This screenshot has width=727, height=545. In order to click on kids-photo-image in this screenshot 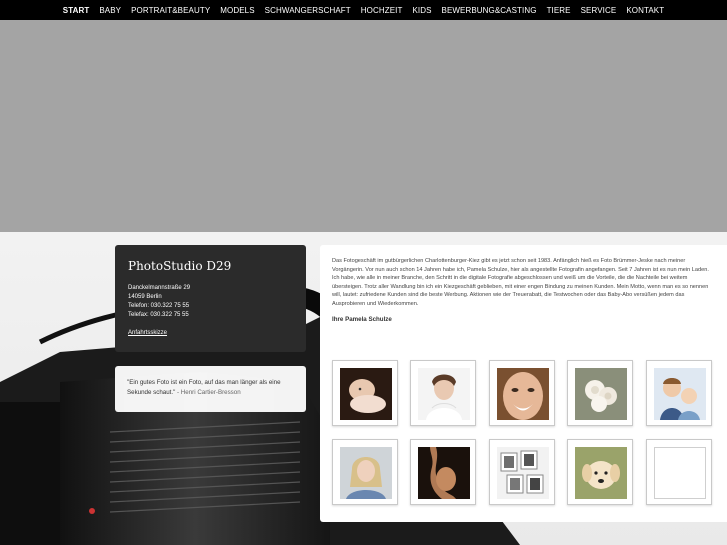, I will do `click(680, 394)`.